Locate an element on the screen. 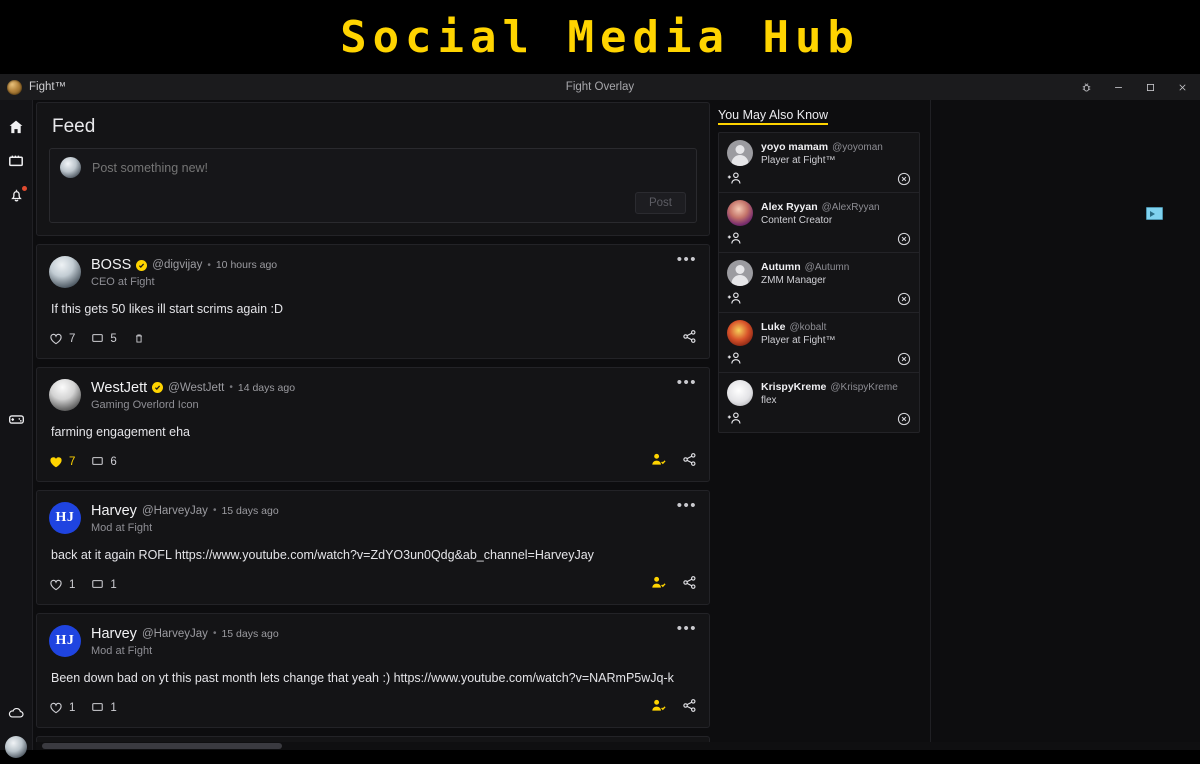  suggestion-name-line: yoyo mamam @yoyoman is located at coordinates (822, 147).